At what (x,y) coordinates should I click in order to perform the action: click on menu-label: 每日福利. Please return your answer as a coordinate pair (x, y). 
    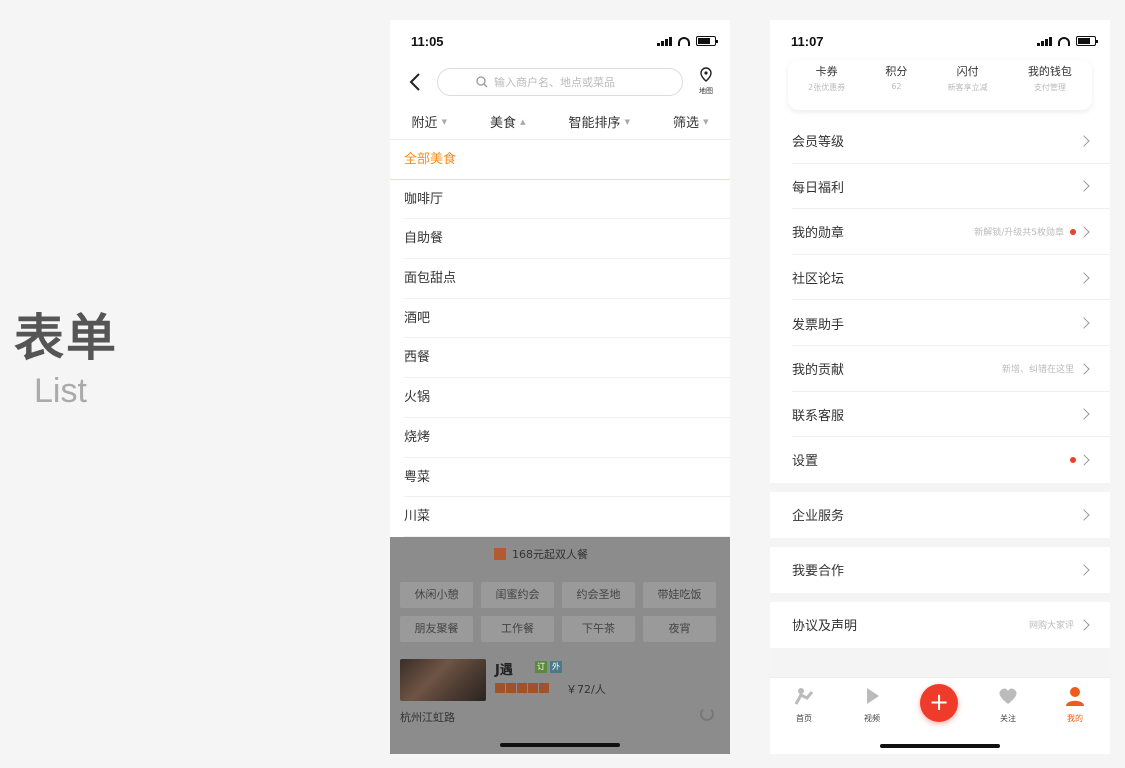
    Looking at the image, I should click on (818, 188).